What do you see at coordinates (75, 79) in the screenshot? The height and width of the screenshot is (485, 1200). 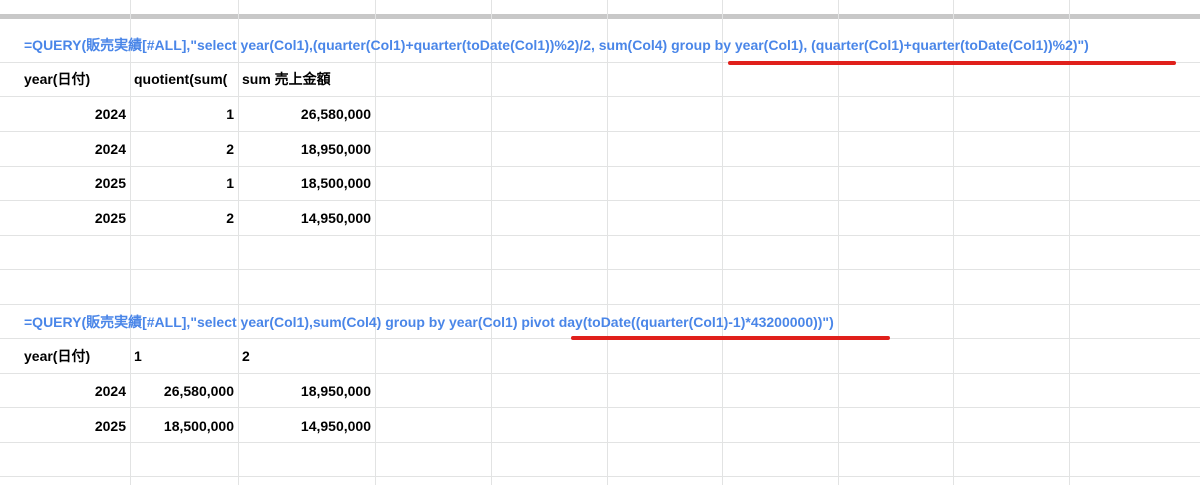 I see `table-1-header-year: year(日付)` at bounding box center [75, 79].